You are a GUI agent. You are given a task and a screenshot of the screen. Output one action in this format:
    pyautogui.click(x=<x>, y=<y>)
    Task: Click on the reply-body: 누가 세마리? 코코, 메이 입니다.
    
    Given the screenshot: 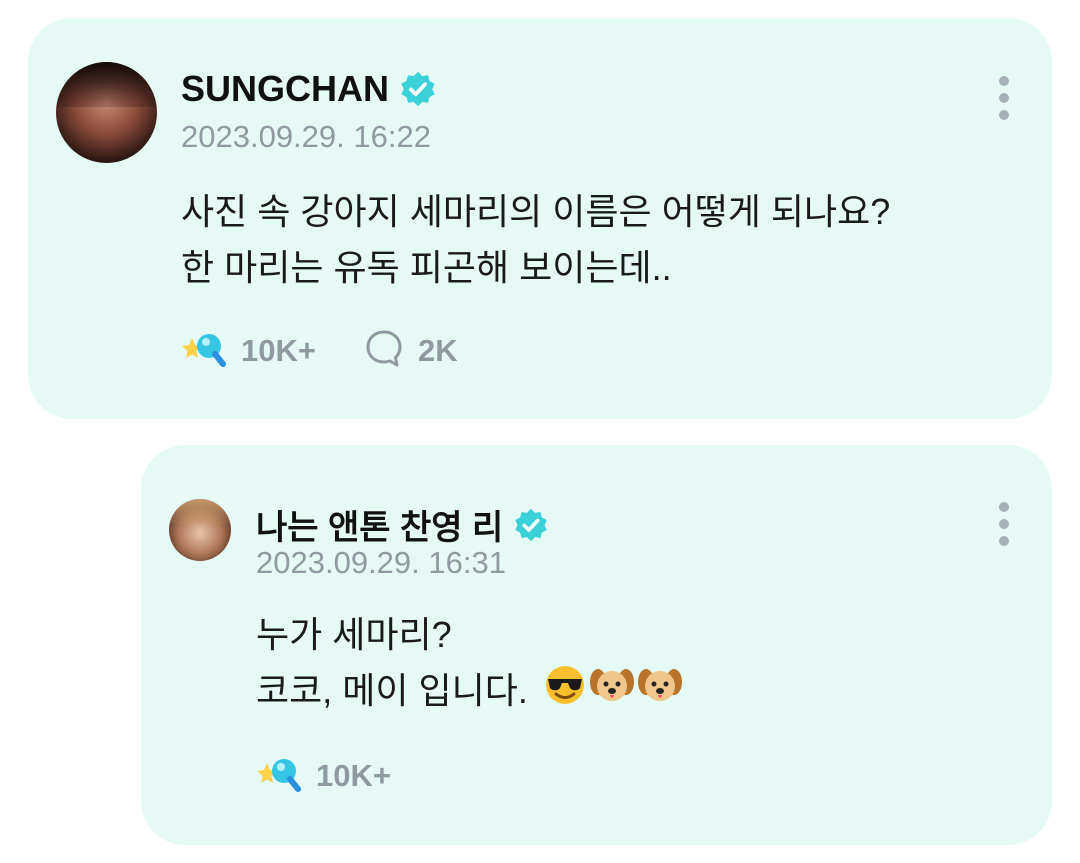 What is the action you would take?
    pyautogui.click(x=470, y=664)
    